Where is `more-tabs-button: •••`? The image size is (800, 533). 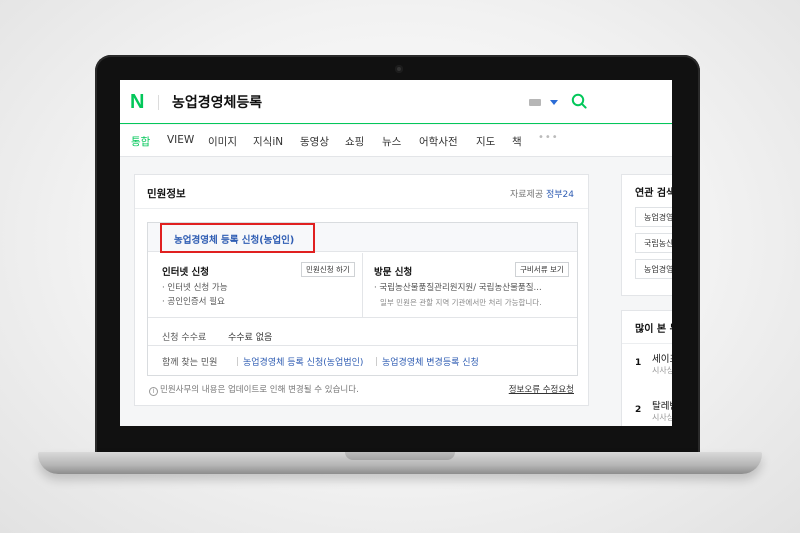 more-tabs-button: ••• is located at coordinates (548, 137).